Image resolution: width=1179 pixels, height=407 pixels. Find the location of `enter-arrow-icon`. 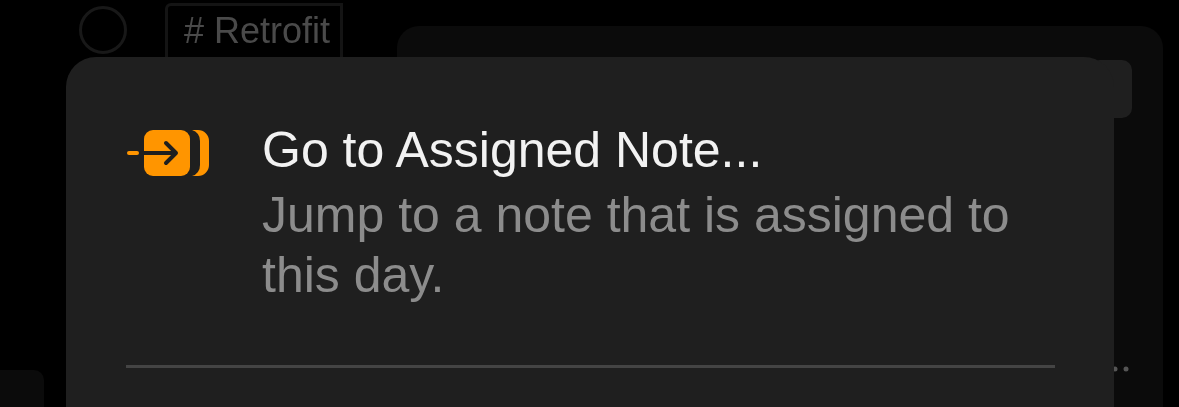

enter-arrow-icon is located at coordinates (168, 153).